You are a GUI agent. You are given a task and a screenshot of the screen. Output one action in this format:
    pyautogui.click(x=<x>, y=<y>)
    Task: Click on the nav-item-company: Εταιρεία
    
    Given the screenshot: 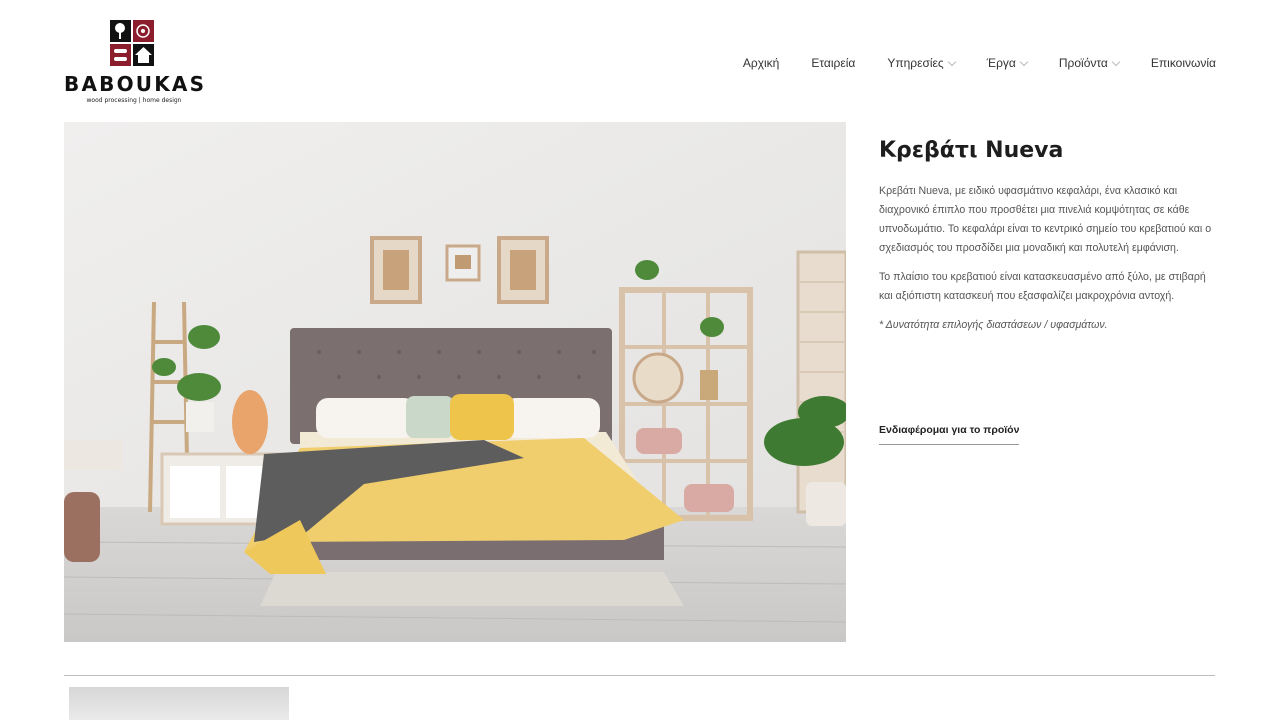 What is the action you would take?
    pyautogui.click(x=833, y=63)
    